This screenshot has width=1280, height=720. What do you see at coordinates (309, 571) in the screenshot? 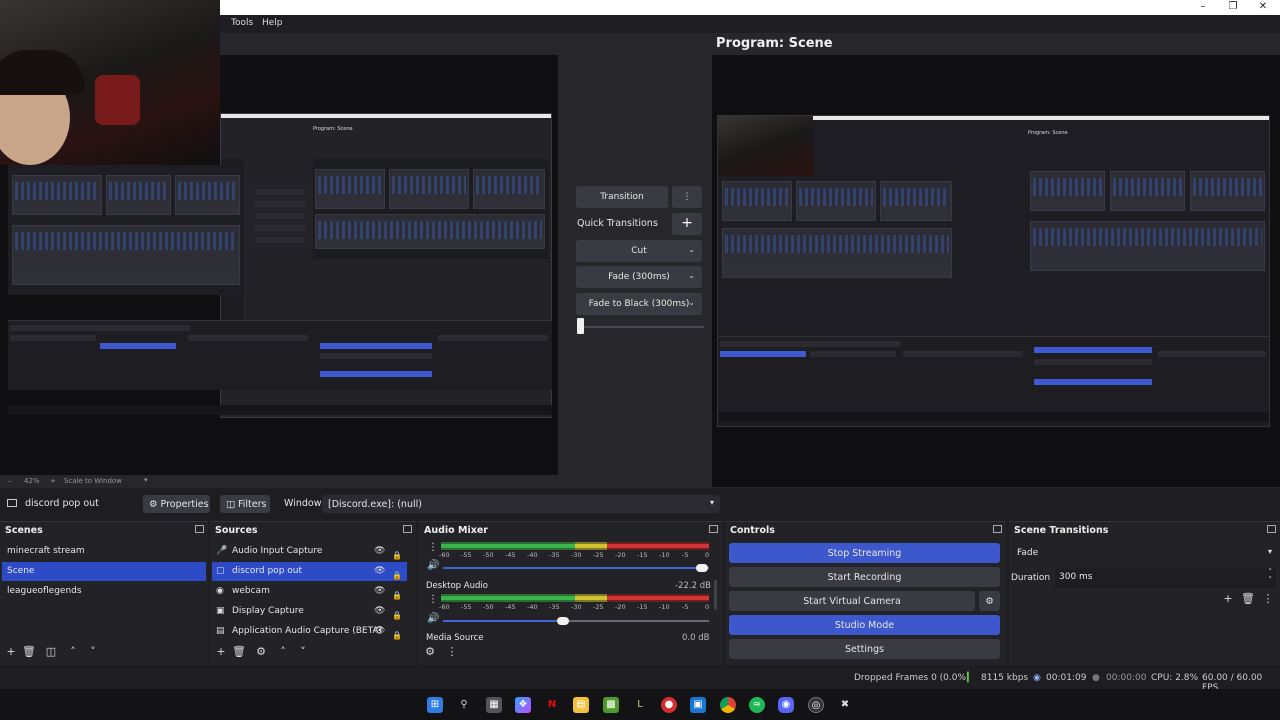
I see `source-item-discord-pop-out: ▢ discord pop out 👁 🔒` at bounding box center [309, 571].